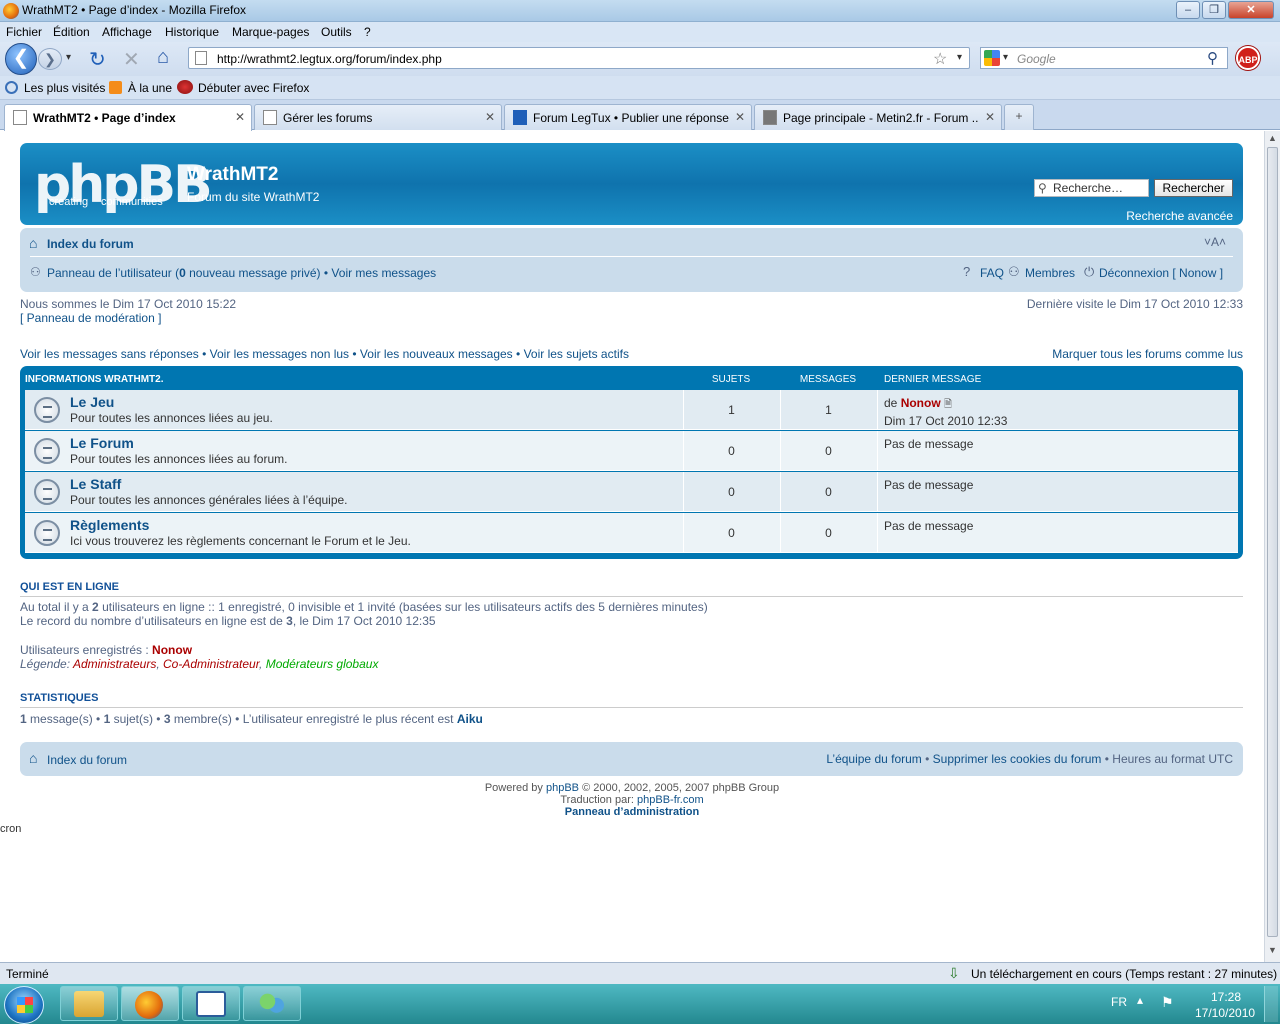 The image size is (1280, 1024). Describe the element at coordinates (50, 59) in the screenshot. I see `forward-button: ❯` at that location.